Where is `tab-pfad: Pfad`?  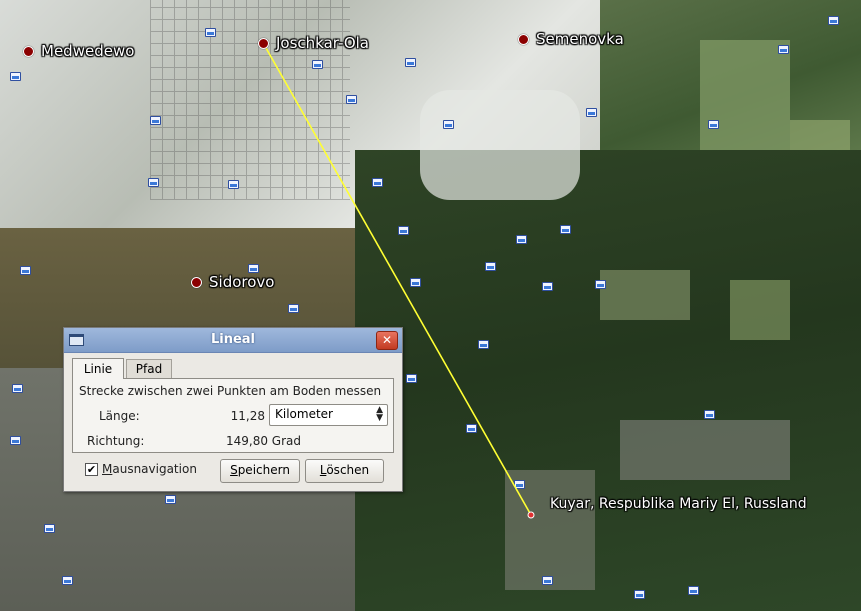
tab-pfad: Pfad is located at coordinates (149, 368).